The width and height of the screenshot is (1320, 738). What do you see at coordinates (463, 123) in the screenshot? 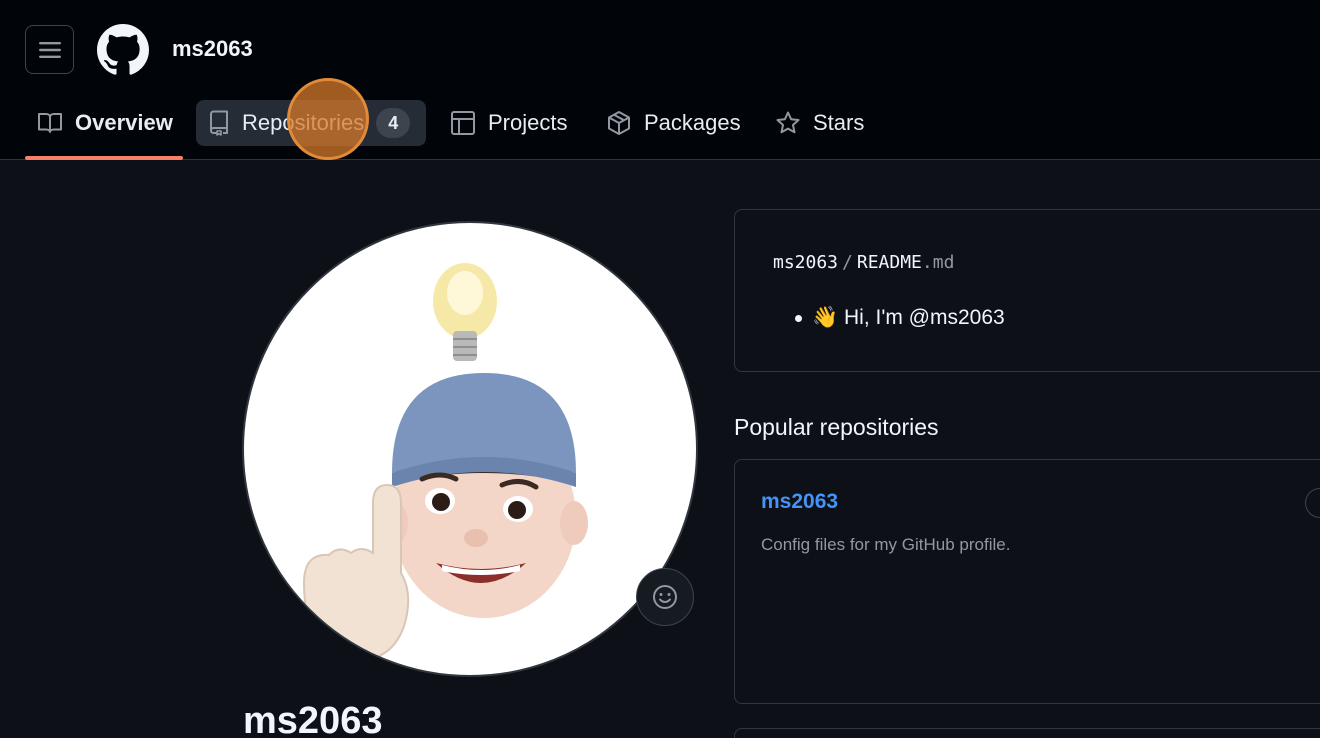
I see `table-icon` at bounding box center [463, 123].